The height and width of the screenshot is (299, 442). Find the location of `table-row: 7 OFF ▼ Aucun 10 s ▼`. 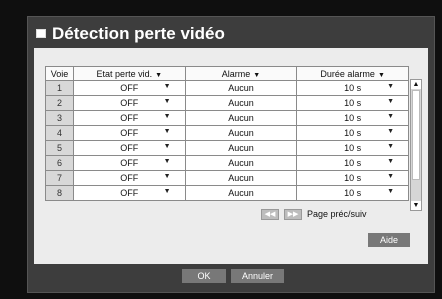

table-row: 7 OFF ▼ Aucun 10 s ▼ is located at coordinates (227, 178).